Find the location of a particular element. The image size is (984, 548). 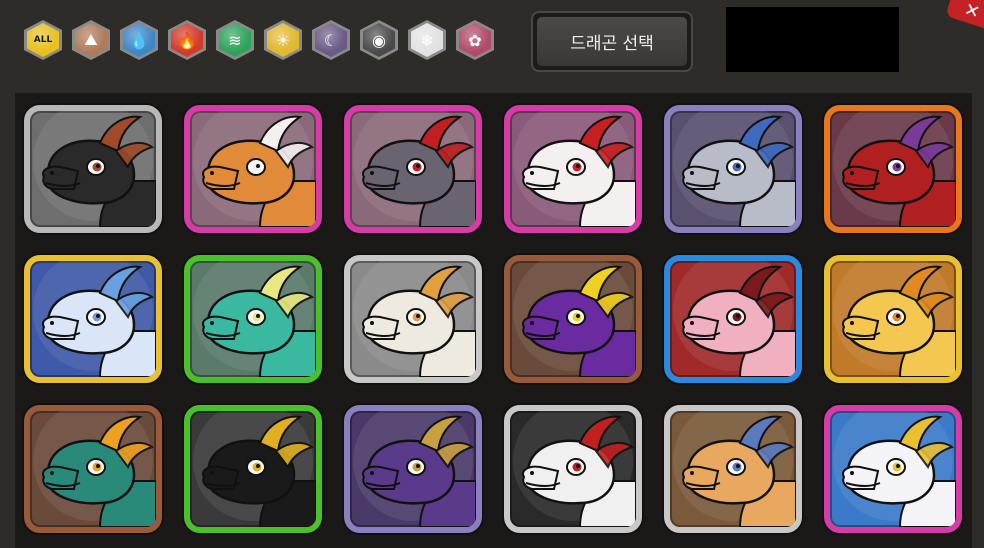

redacted-area is located at coordinates (812, 39).